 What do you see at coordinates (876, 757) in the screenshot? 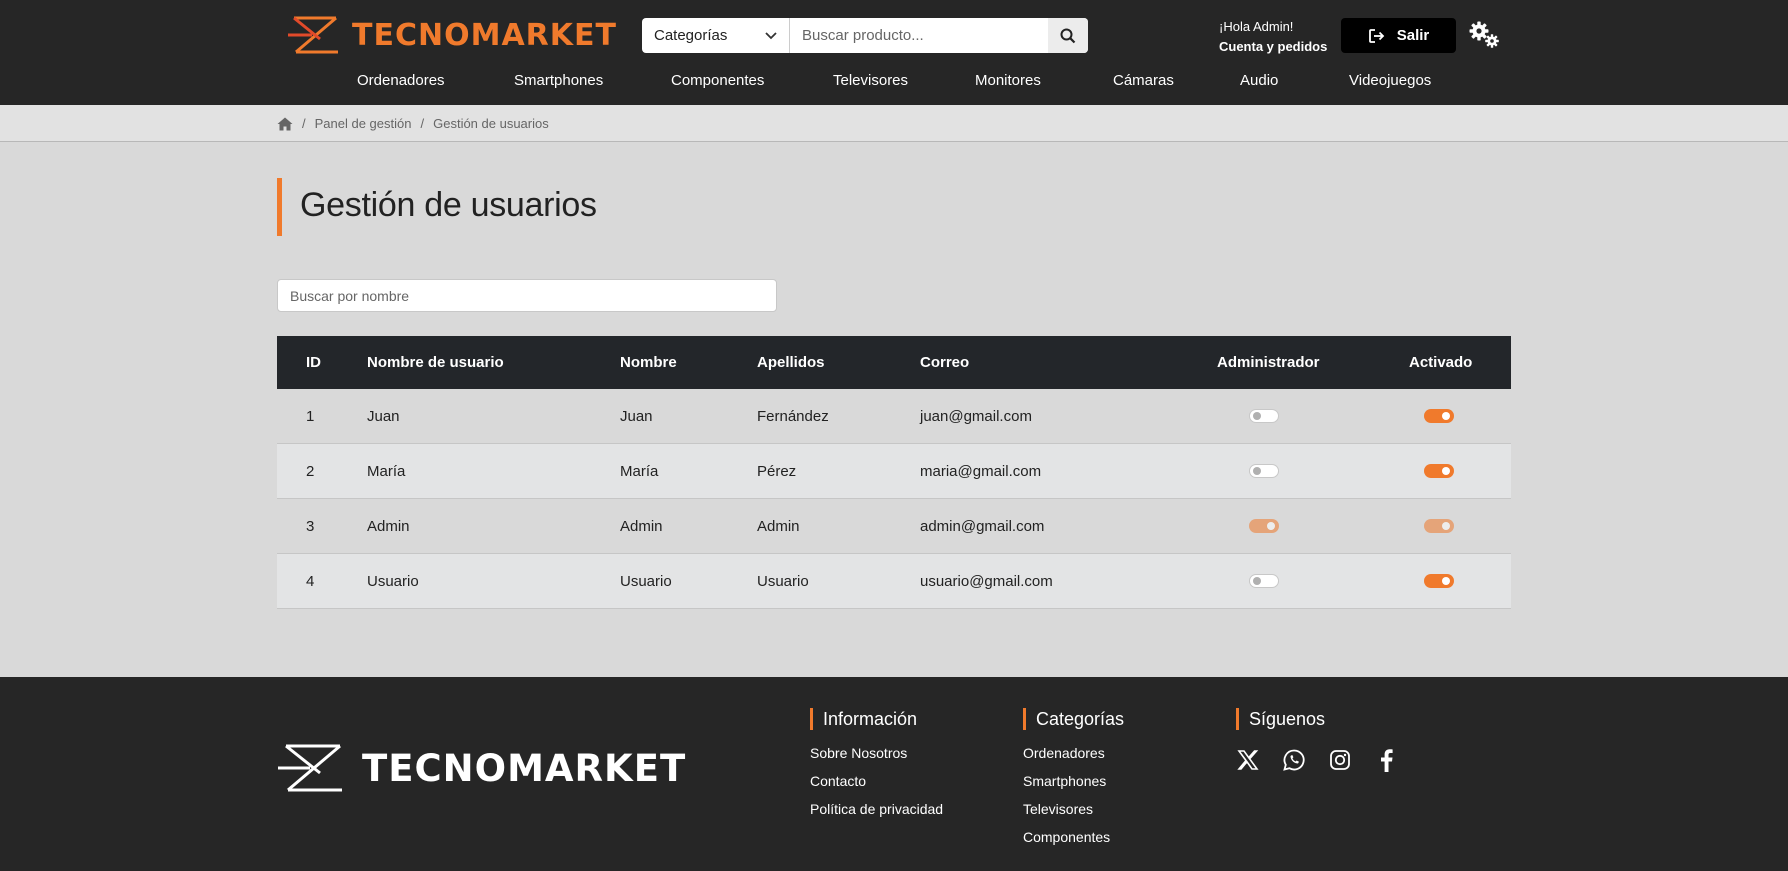
I see `footer-link-sobre-nosotros: Sobre Nosotros` at bounding box center [876, 757].